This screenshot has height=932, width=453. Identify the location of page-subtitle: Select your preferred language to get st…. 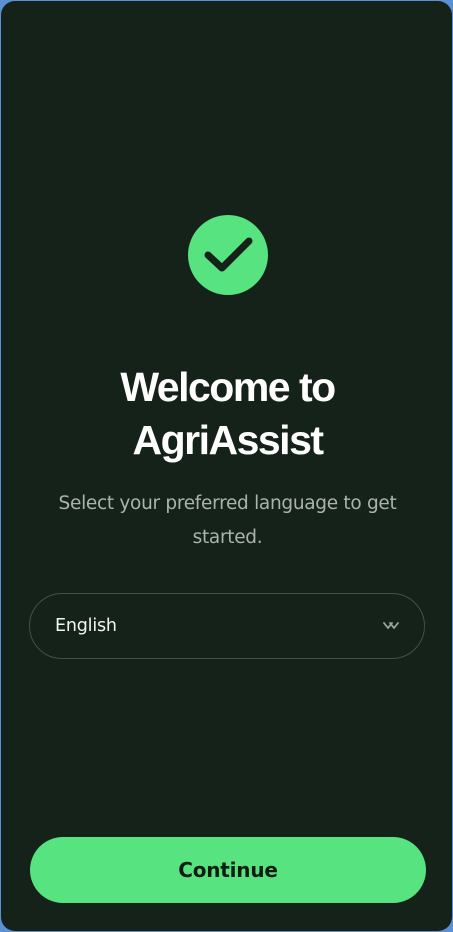
(227, 521).